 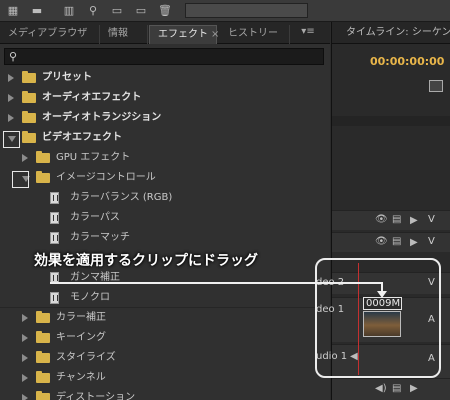 I want to click on panel-tab-bar: メディアブラウザ 情報 エフェクト × ヒストリー, so click(x=165, y=33).